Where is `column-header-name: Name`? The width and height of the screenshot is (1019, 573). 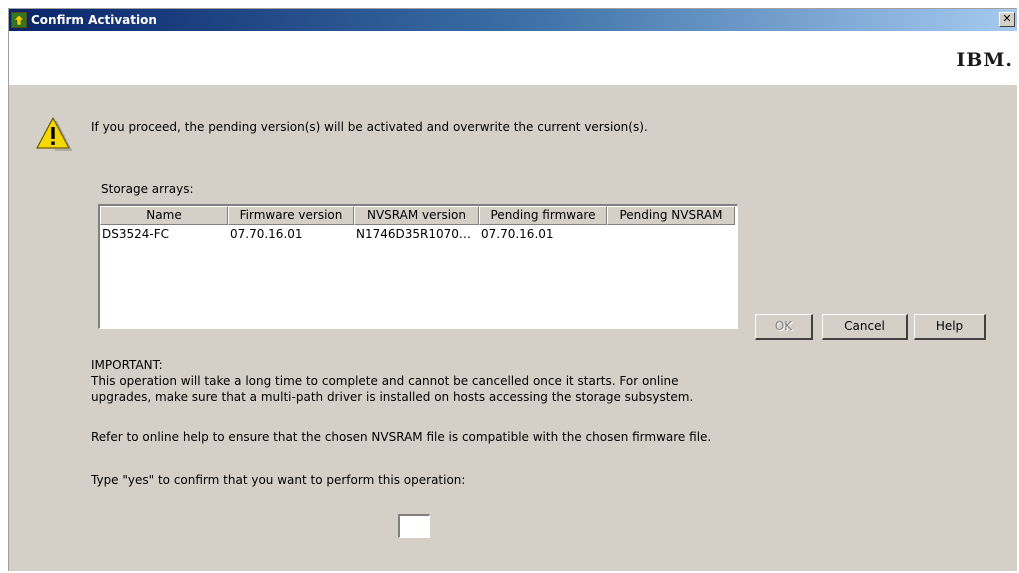 column-header-name: Name is located at coordinates (164, 215).